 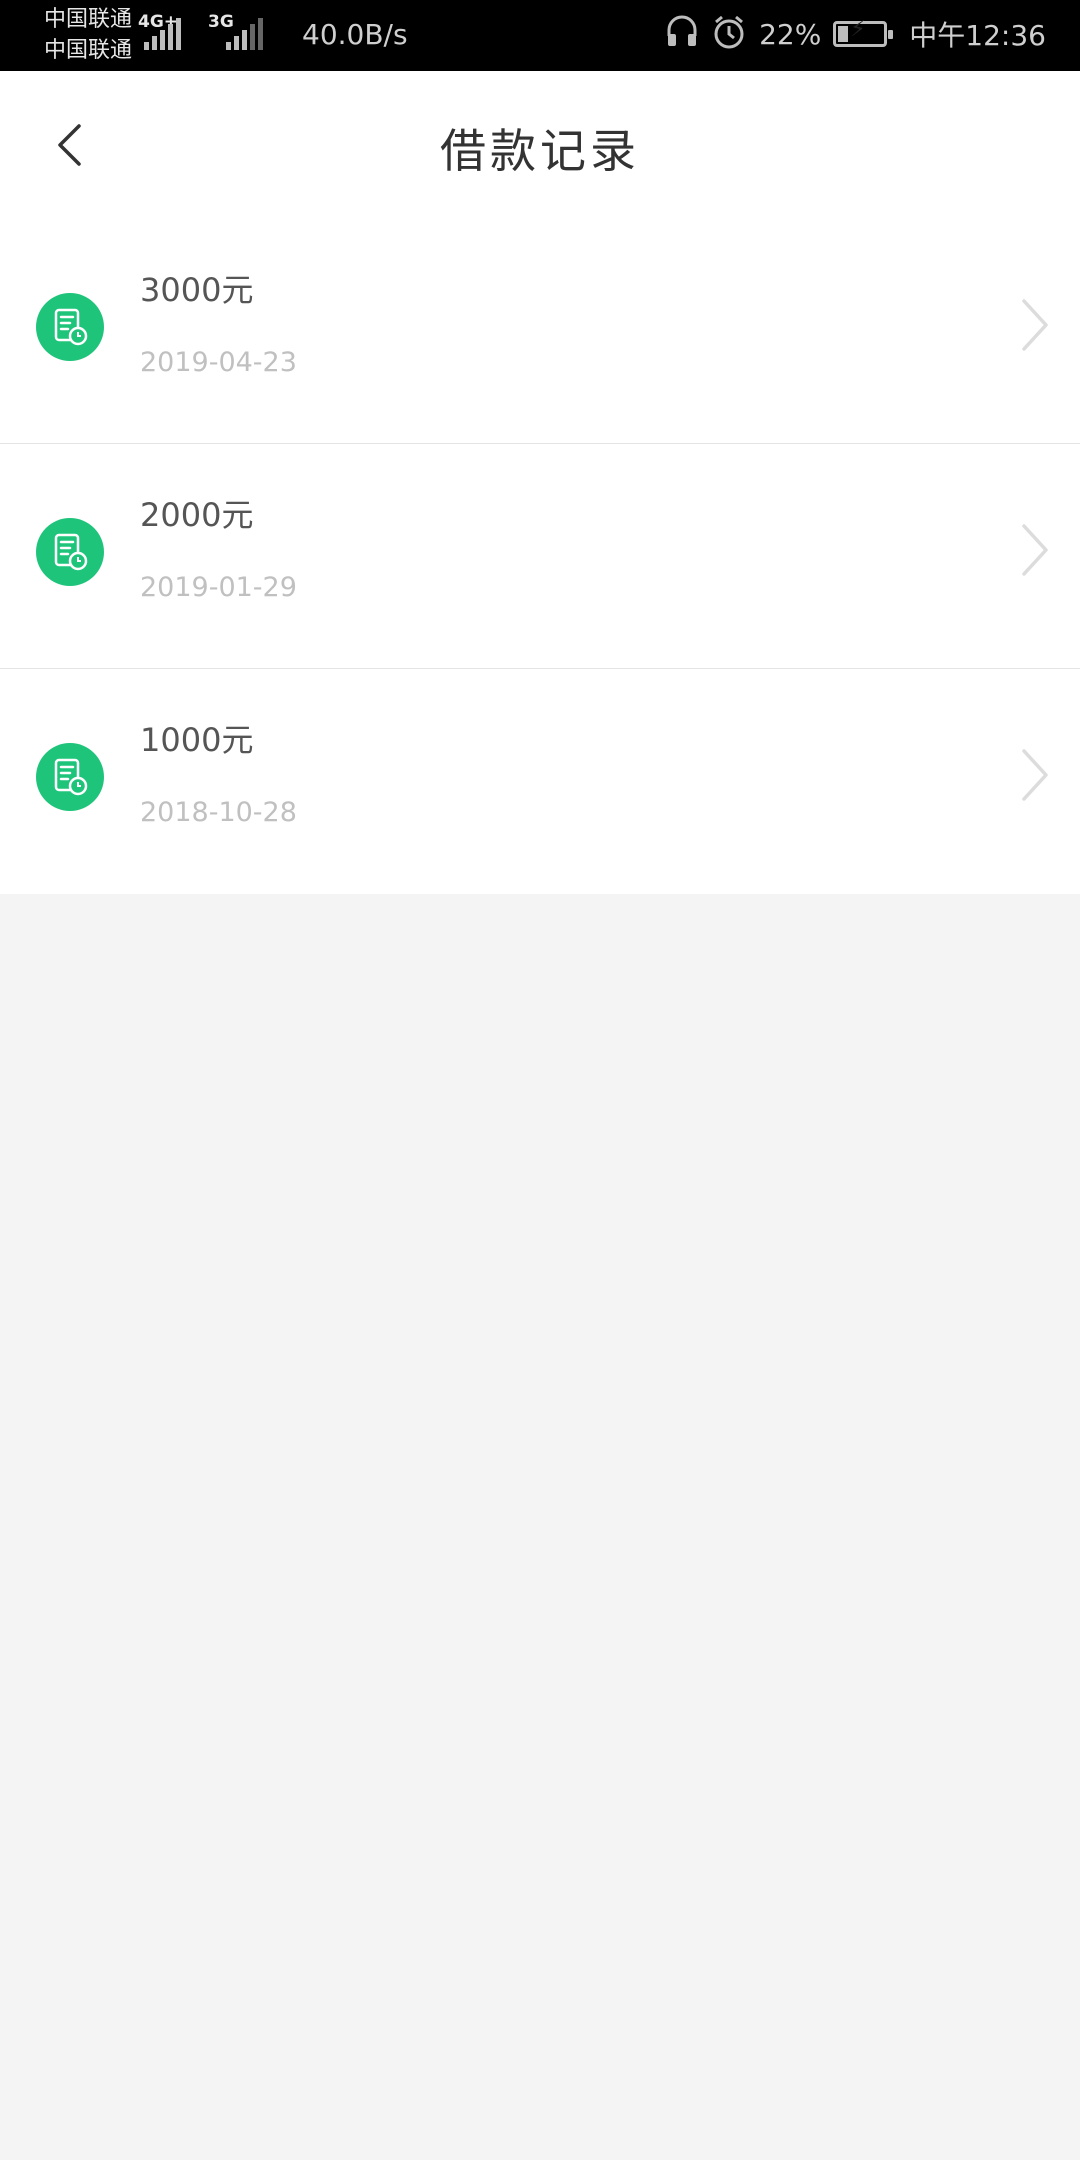 I want to click on battery-charging-icon: ⚡, so click(x=863, y=33).